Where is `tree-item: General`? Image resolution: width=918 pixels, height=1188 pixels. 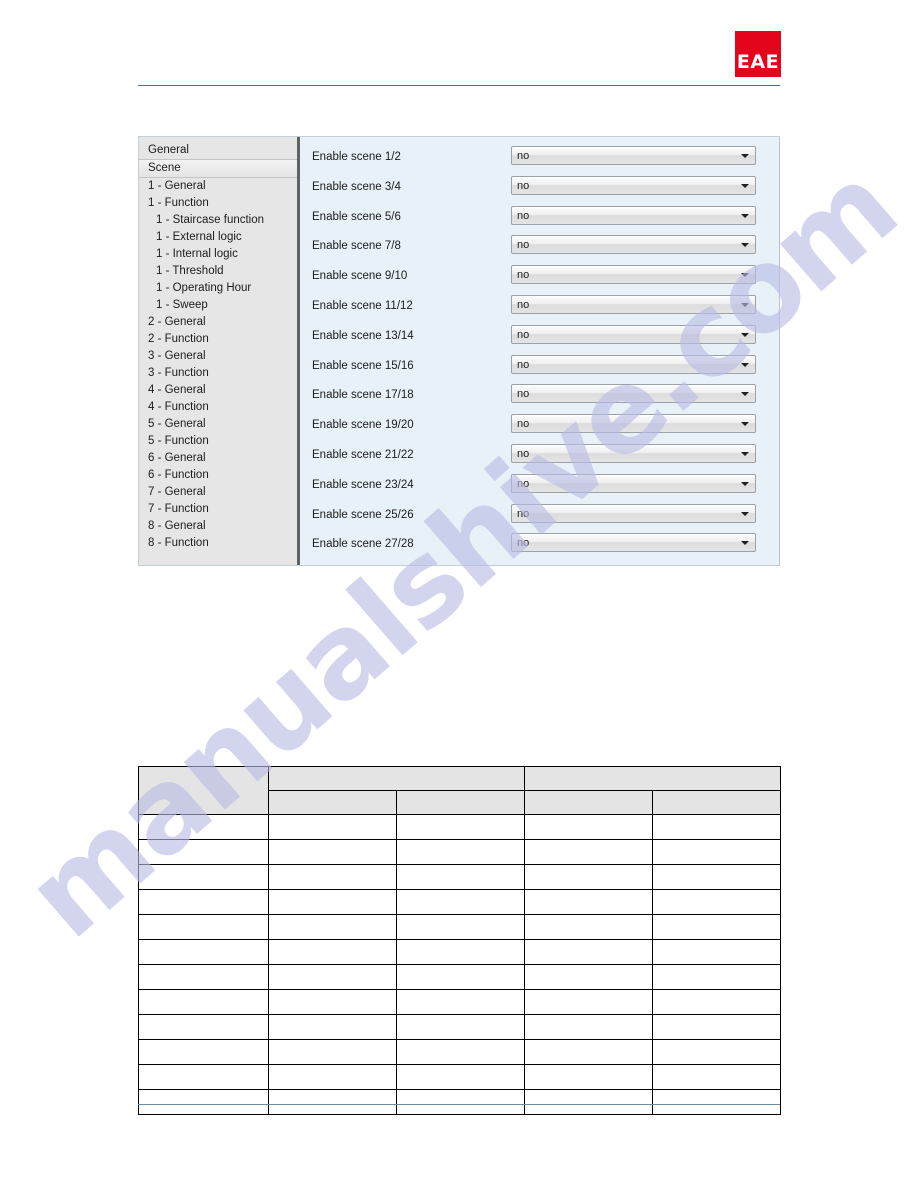 tree-item: General is located at coordinates (219, 150).